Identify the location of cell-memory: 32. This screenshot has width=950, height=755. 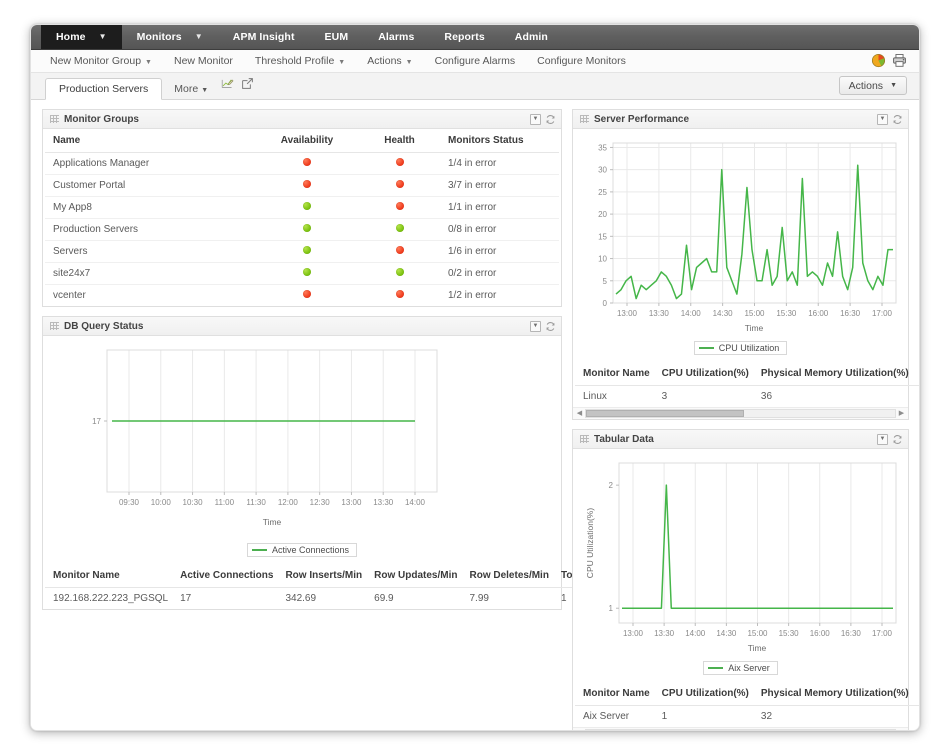
(766, 716).